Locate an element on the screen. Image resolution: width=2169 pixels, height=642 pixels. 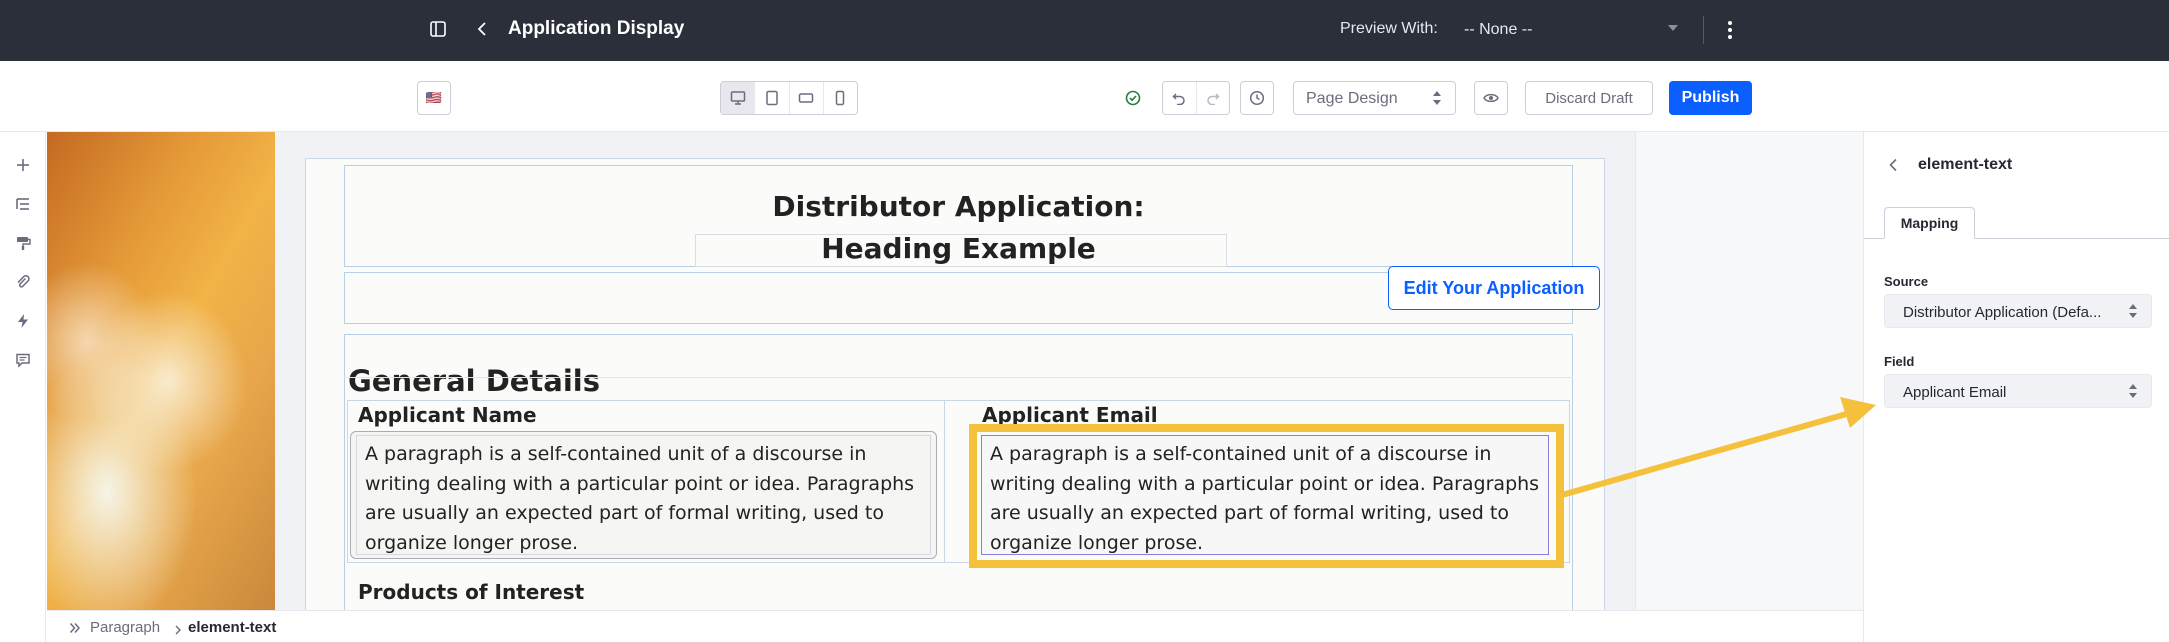
tablet-device-button is located at coordinates (772, 98).